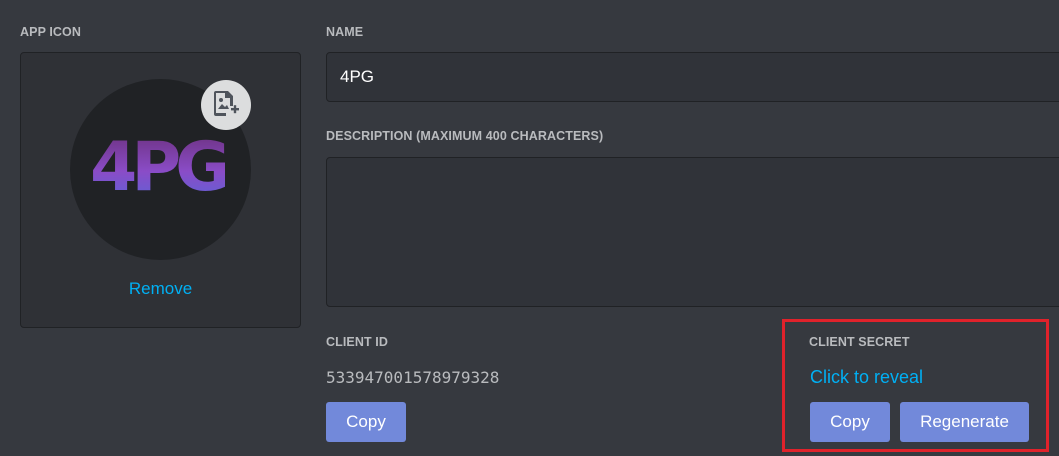 Image resolution: width=1059 pixels, height=456 pixels. What do you see at coordinates (345, 32) in the screenshot?
I see `name-label: NAME` at bounding box center [345, 32].